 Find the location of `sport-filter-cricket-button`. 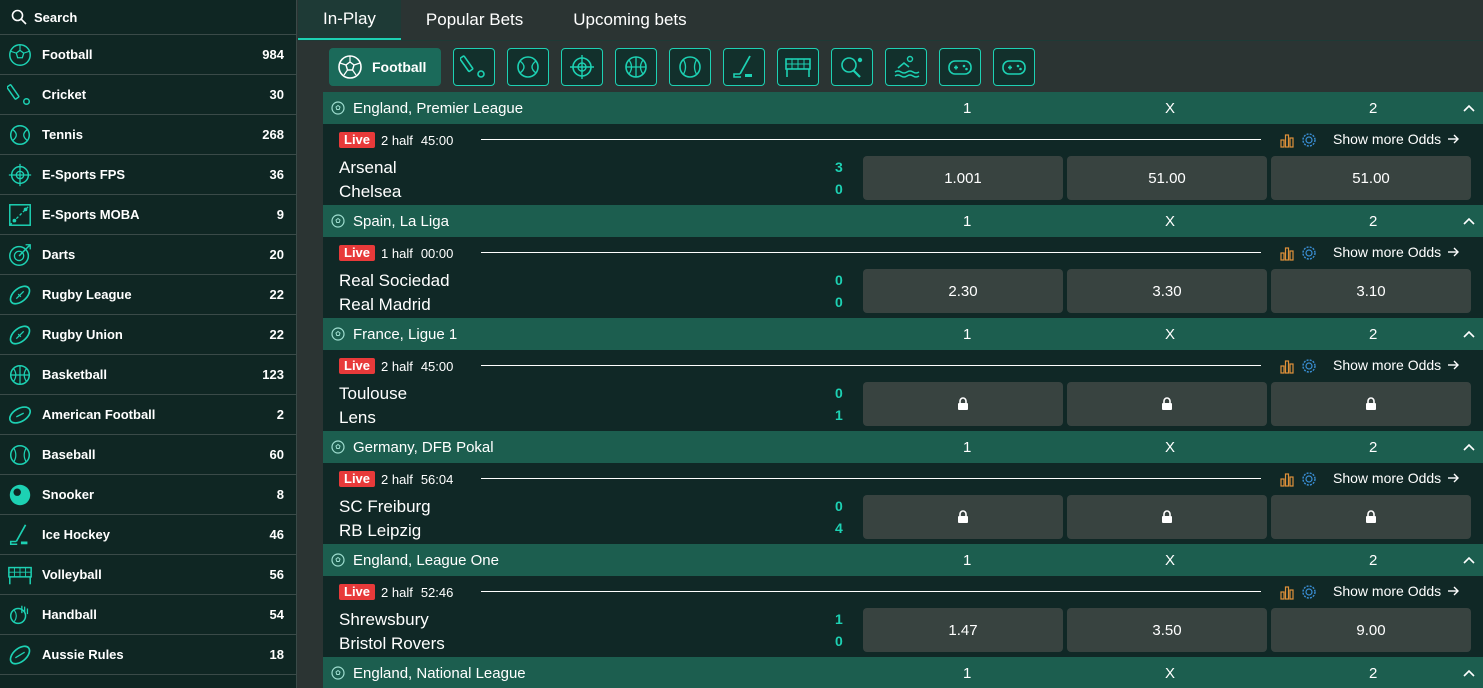

sport-filter-cricket-button is located at coordinates (474, 66).